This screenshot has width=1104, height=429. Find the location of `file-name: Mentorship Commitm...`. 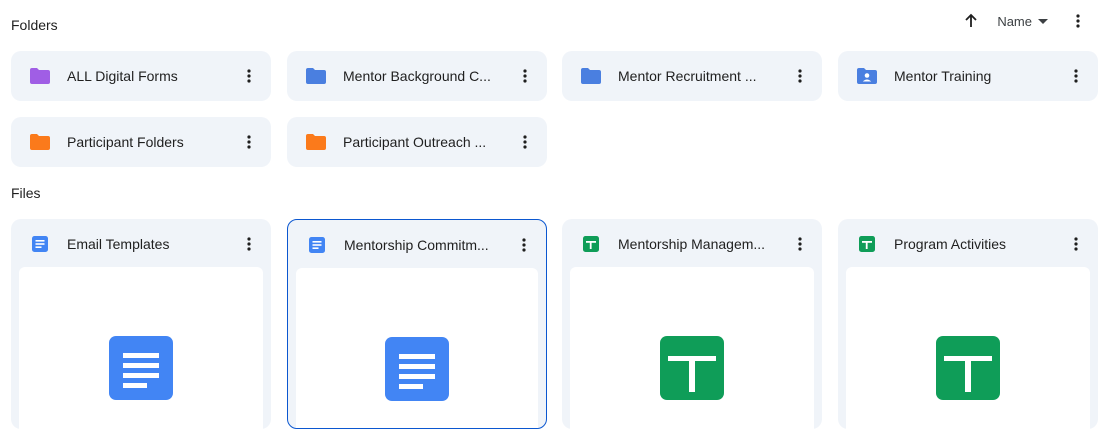

file-name: Mentorship Commitm... is located at coordinates (416, 245).